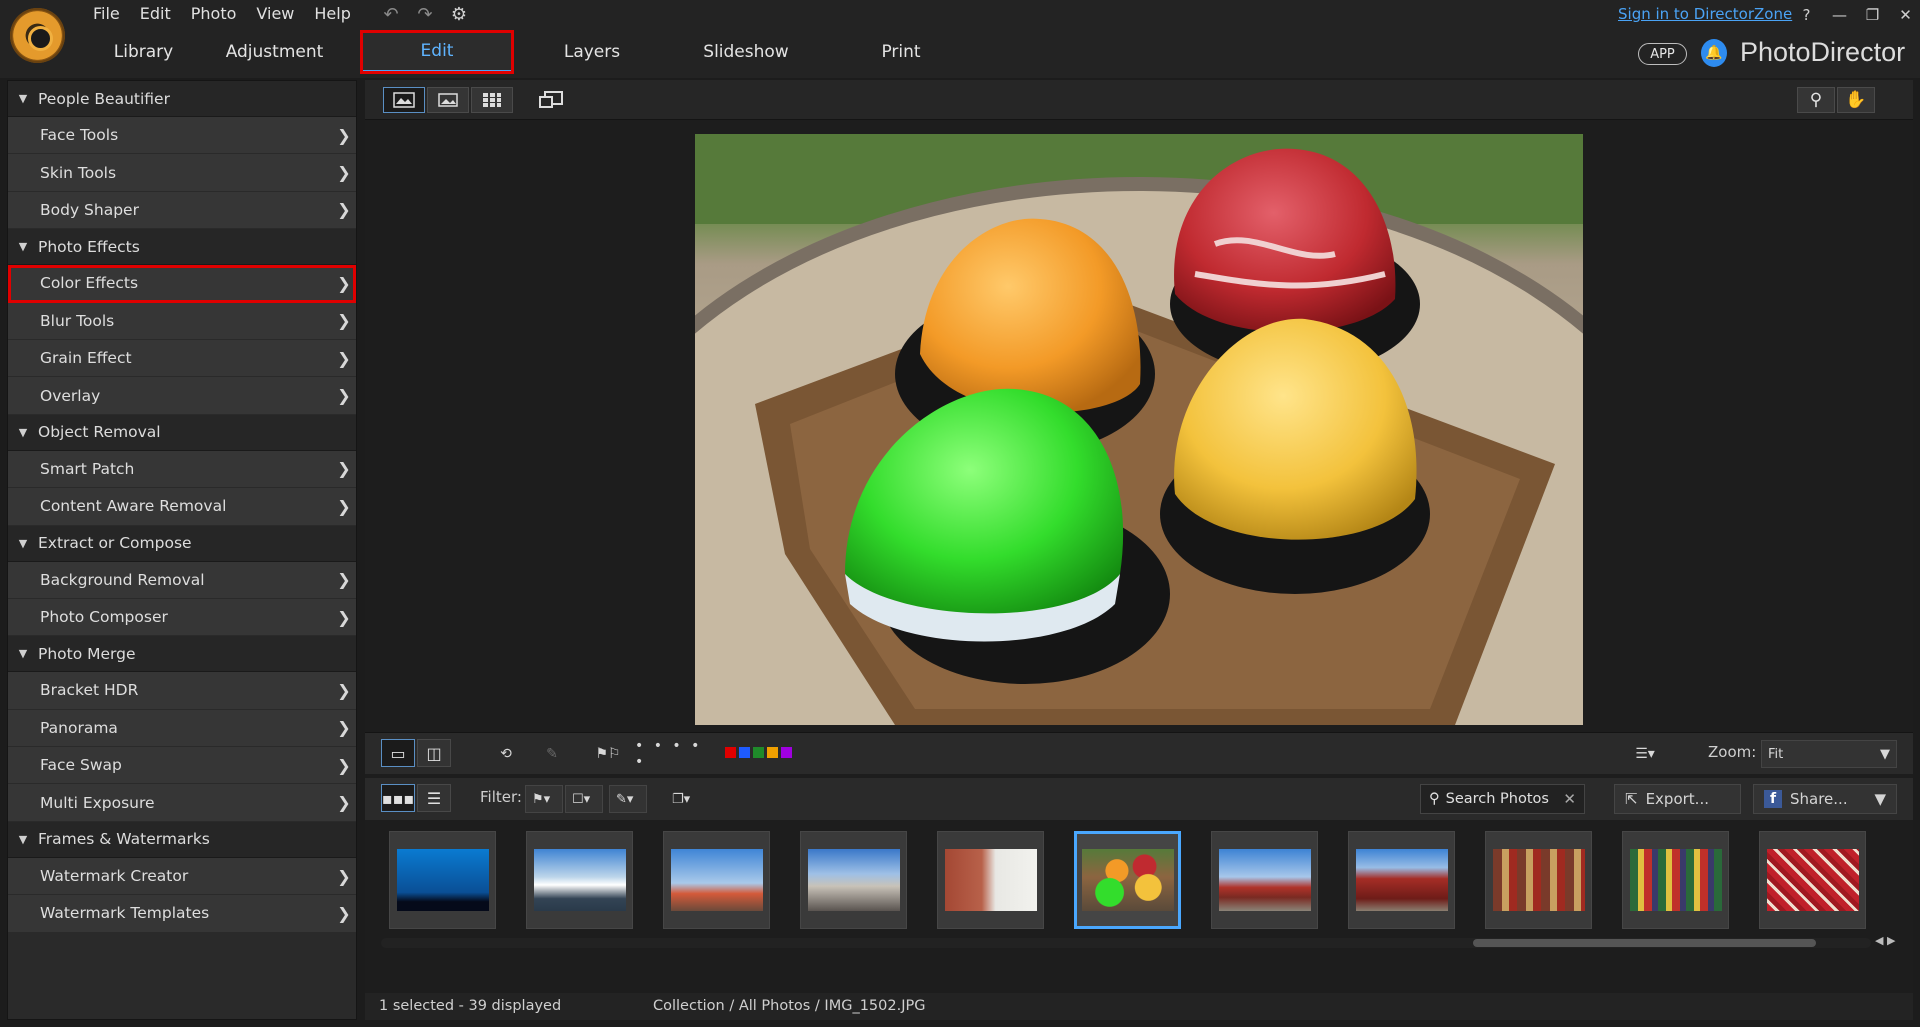 Image resolution: width=1920 pixels, height=1027 pixels. I want to click on viewer-filmstrip-view-button, so click(404, 100).